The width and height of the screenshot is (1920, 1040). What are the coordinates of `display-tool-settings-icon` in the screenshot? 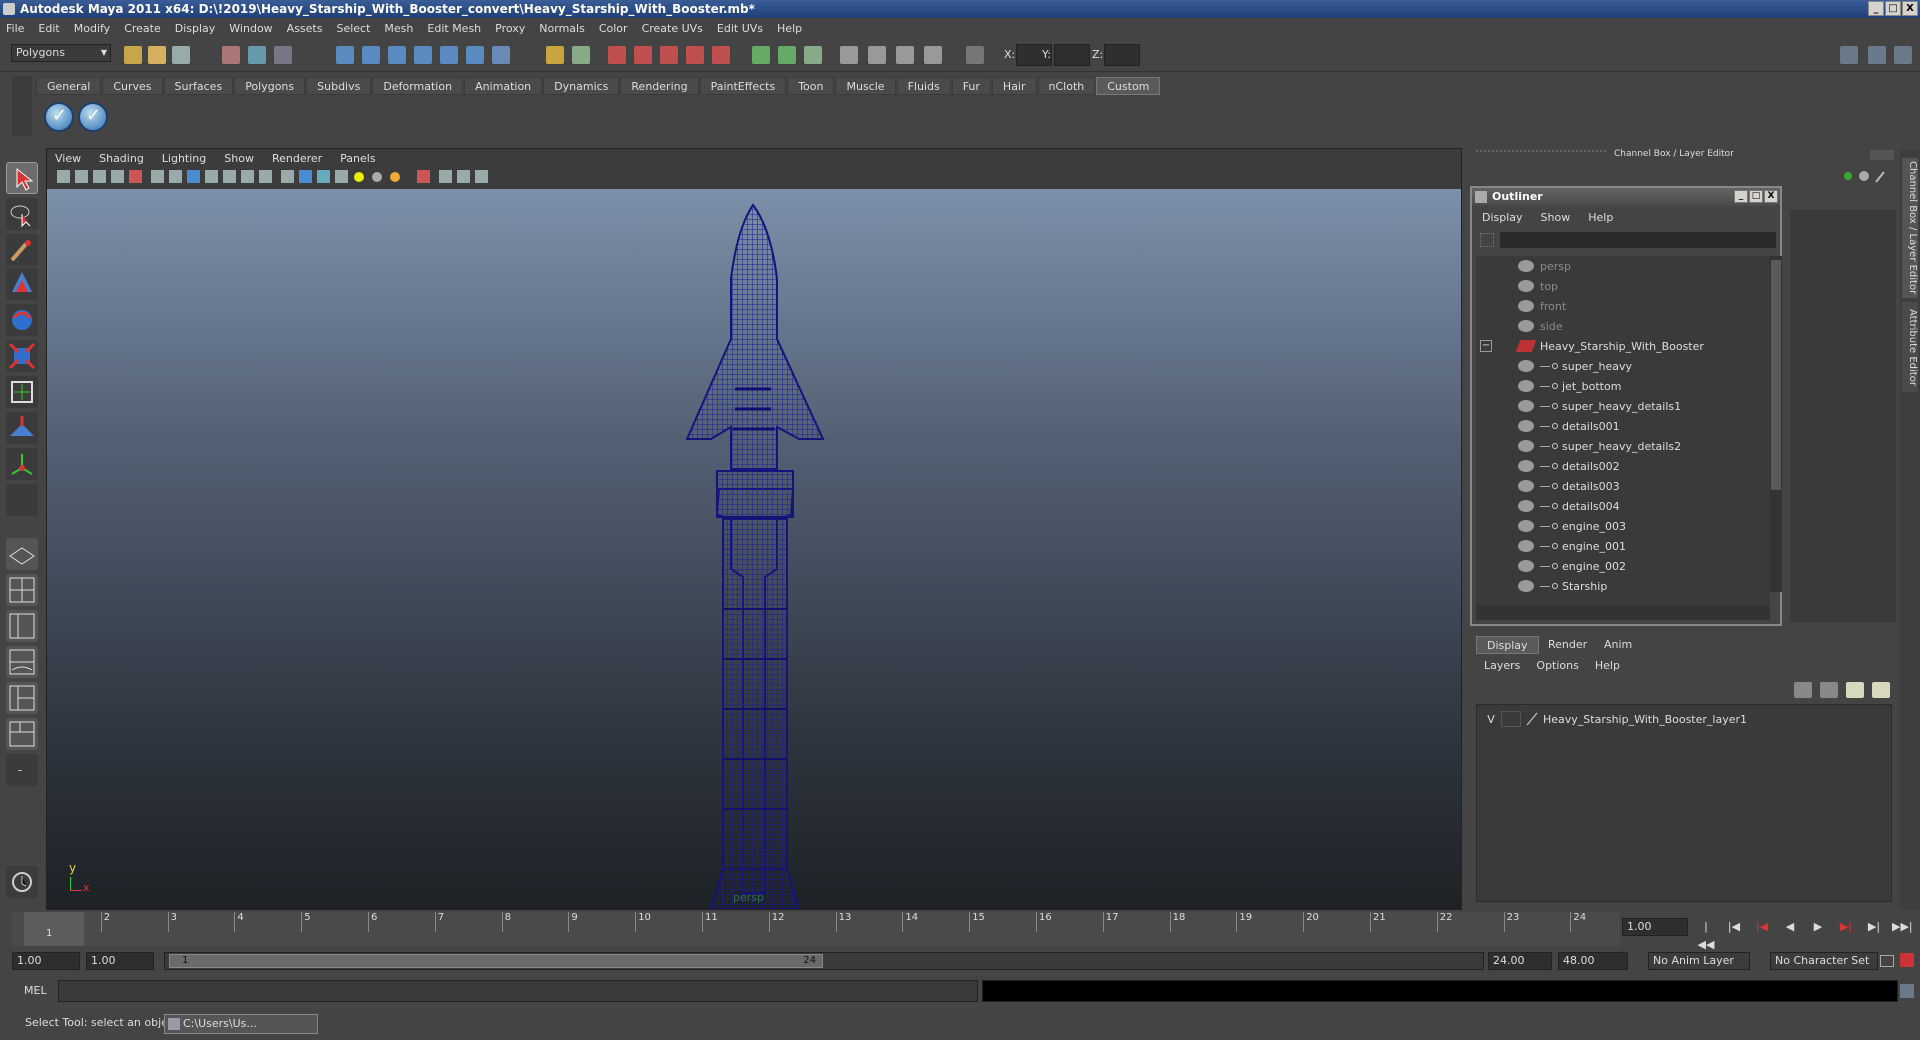 It's located at (787, 55).